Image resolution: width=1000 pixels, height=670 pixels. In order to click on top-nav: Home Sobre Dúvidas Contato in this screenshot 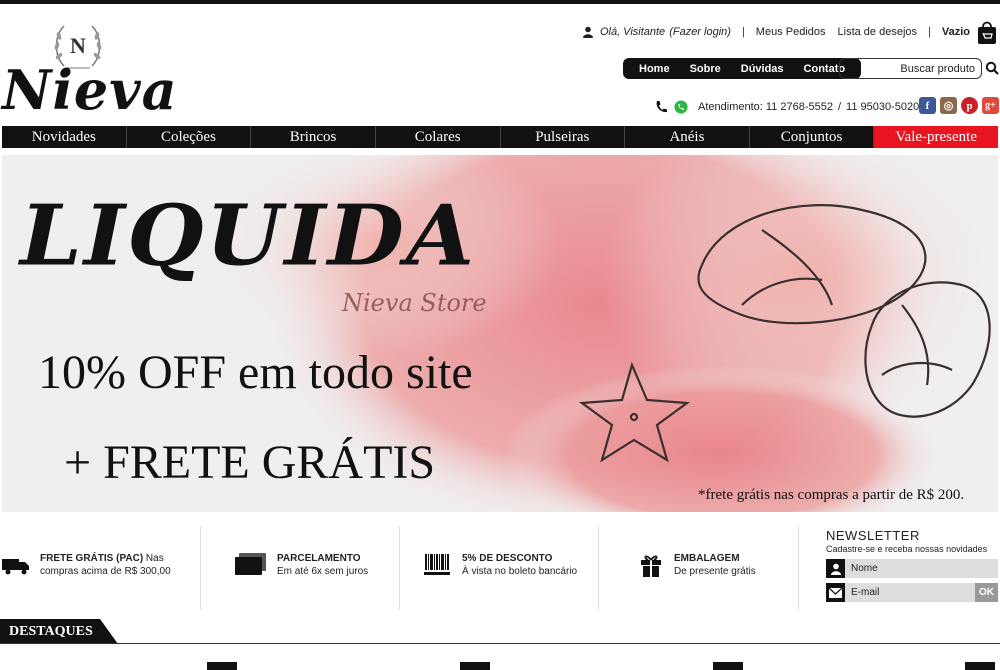, I will do `click(742, 68)`.